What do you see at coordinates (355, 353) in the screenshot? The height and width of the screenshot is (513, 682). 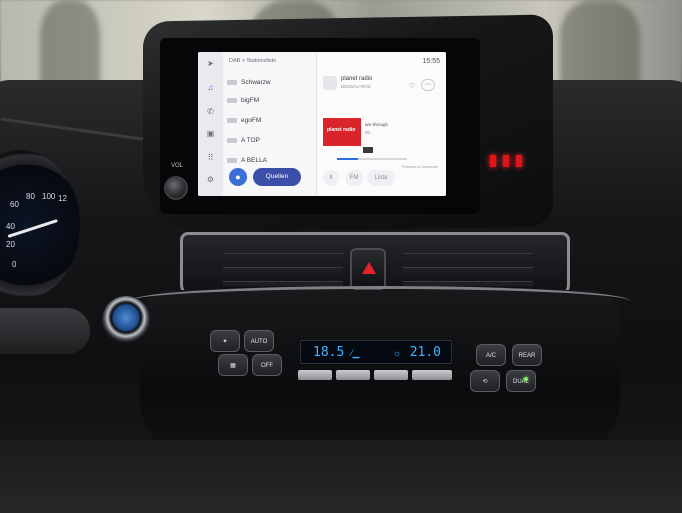 I see `fan-speed-icon: ⁄▁` at bounding box center [355, 353].